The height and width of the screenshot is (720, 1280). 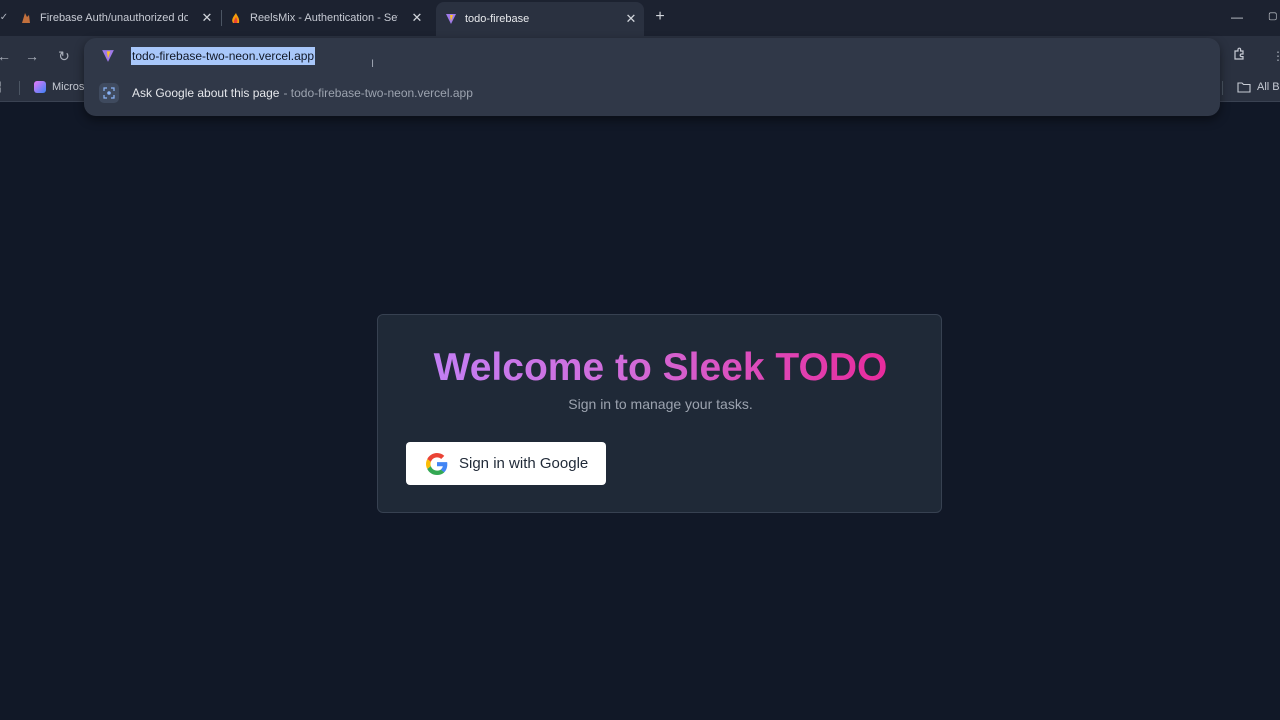 What do you see at coordinates (109, 93) in the screenshot?
I see `google-lens-icon` at bounding box center [109, 93].